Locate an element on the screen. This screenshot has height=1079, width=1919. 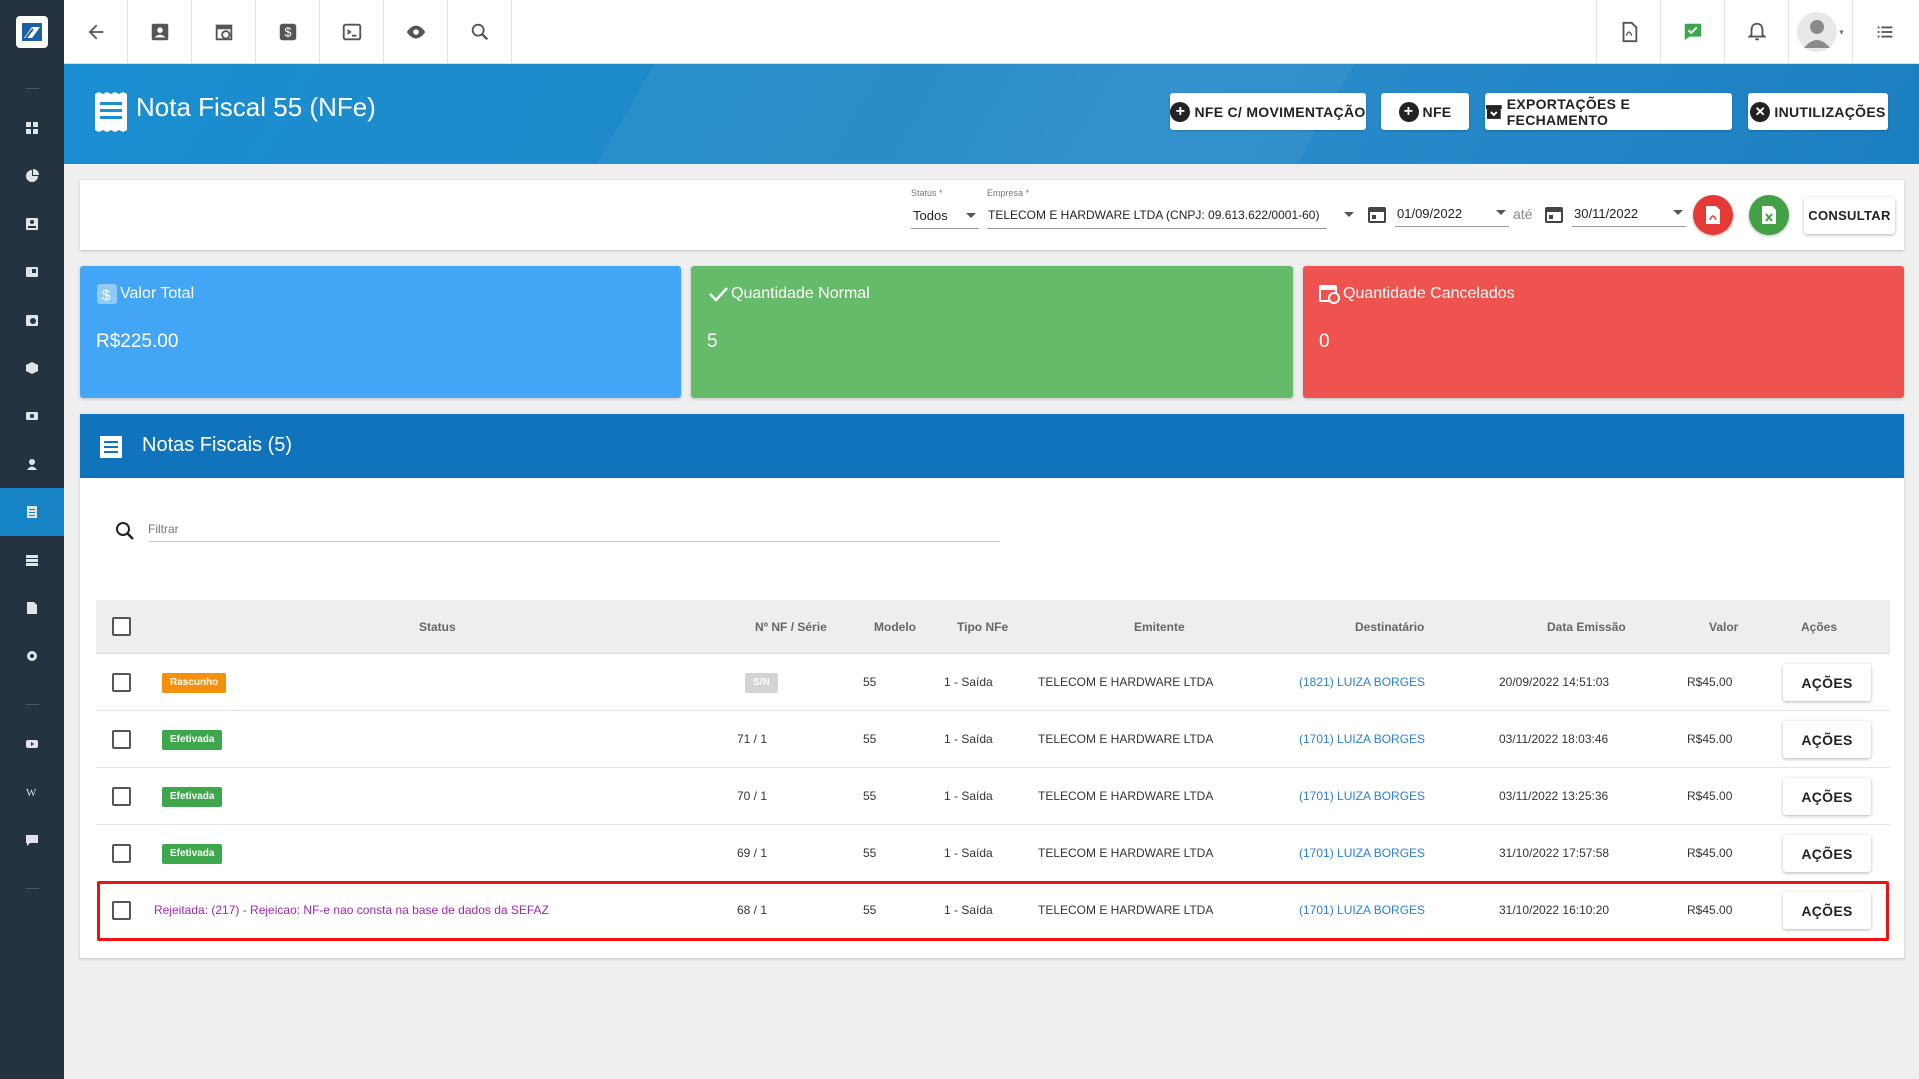
pdf-icon is located at coordinates (1628, 32).